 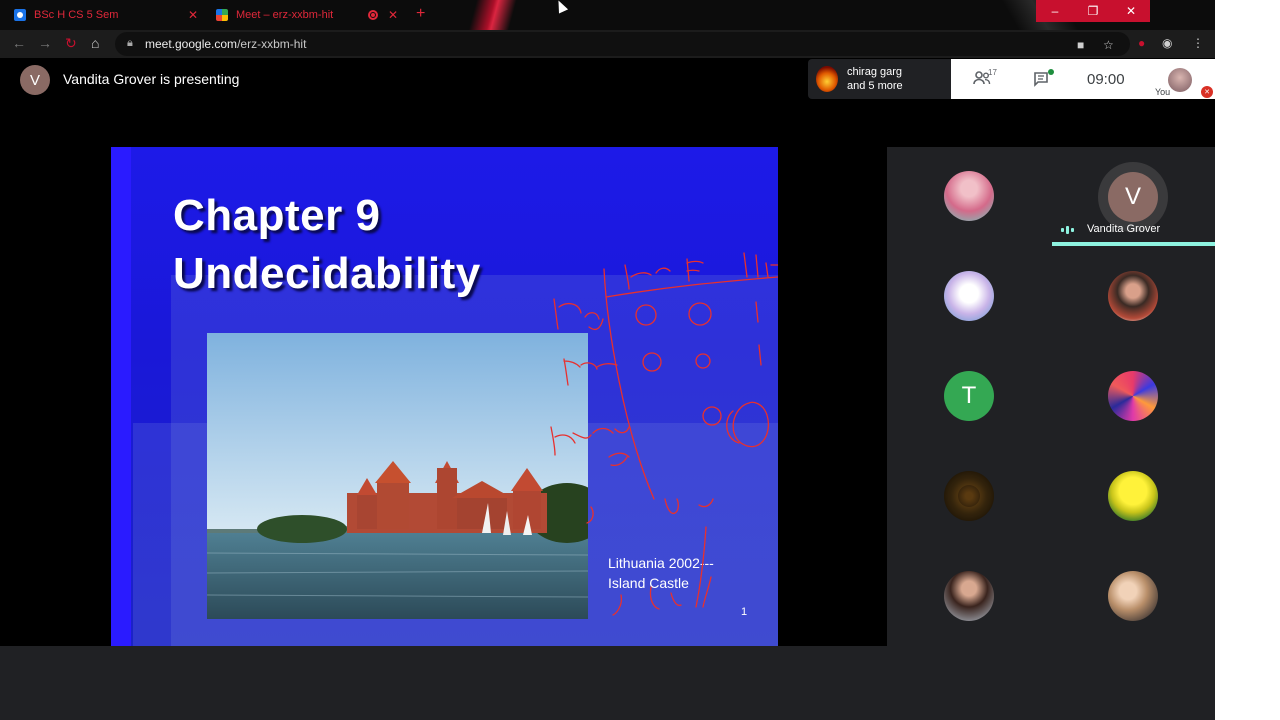 What do you see at coordinates (45, 43) in the screenshot?
I see `forward-icon: →` at bounding box center [45, 43].